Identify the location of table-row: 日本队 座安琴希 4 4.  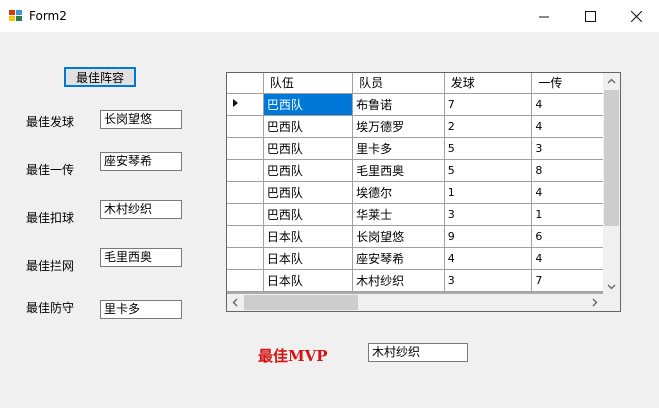
(423, 258).